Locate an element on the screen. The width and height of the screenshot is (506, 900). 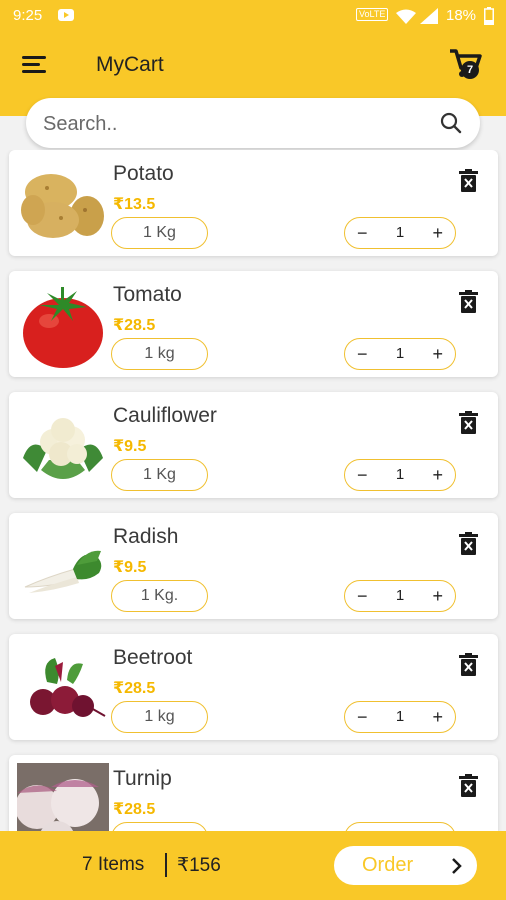
order-label: Order is located at coordinates (388, 865).